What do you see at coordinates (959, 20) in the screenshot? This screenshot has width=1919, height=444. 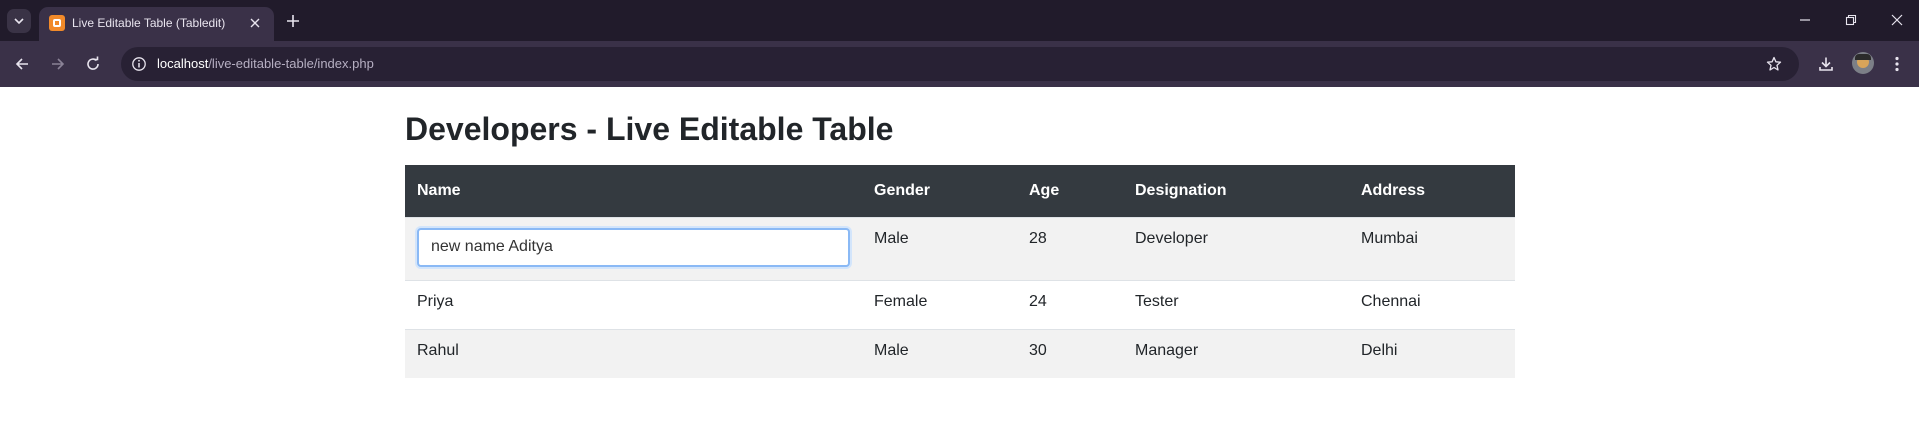 I see `tab-strip: Live Editable Table (Tabledit)` at bounding box center [959, 20].